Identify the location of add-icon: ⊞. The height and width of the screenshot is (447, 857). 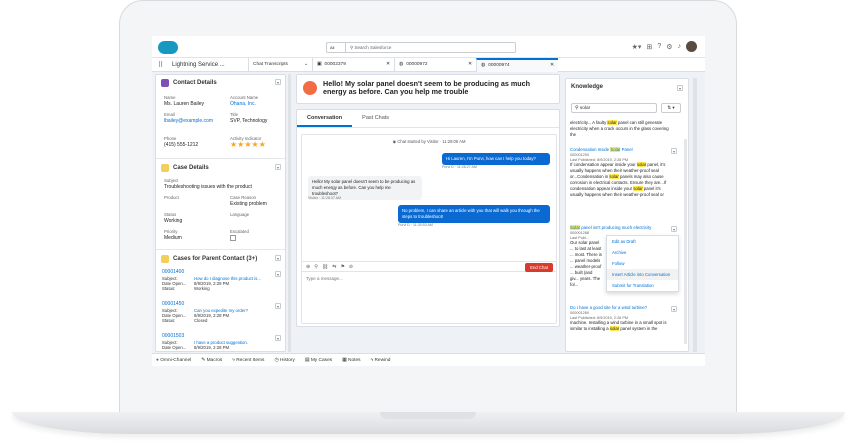
(649, 47).